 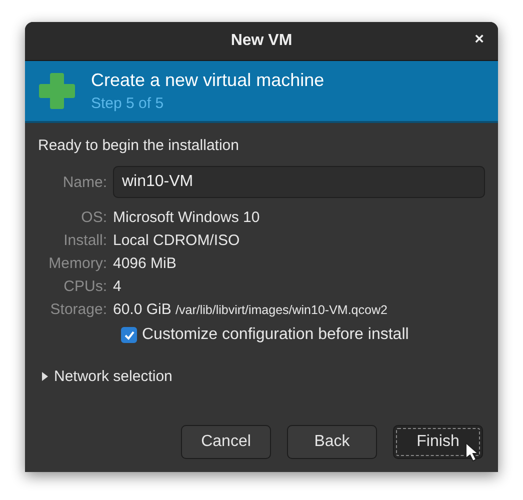 What do you see at coordinates (77, 263) in the screenshot?
I see `field-label: Memory:` at bounding box center [77, 263].